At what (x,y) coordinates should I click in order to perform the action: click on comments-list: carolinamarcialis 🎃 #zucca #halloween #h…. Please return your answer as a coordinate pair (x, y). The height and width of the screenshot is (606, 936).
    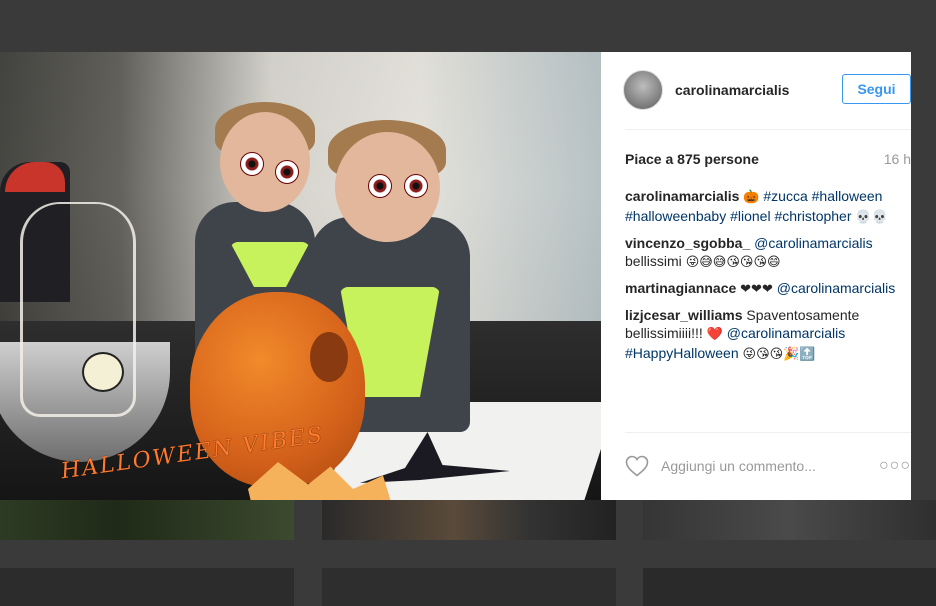
    Looking at the image, I should click on (768, 279).